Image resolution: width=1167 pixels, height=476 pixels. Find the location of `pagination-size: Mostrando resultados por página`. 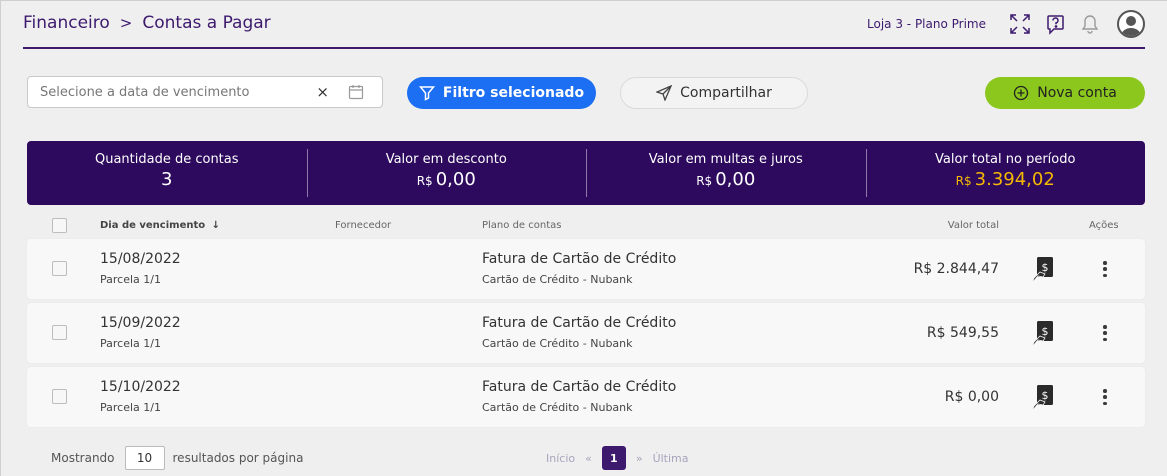

pagination-size: Mostrando resultados por página is located at coordinates (177, 458).